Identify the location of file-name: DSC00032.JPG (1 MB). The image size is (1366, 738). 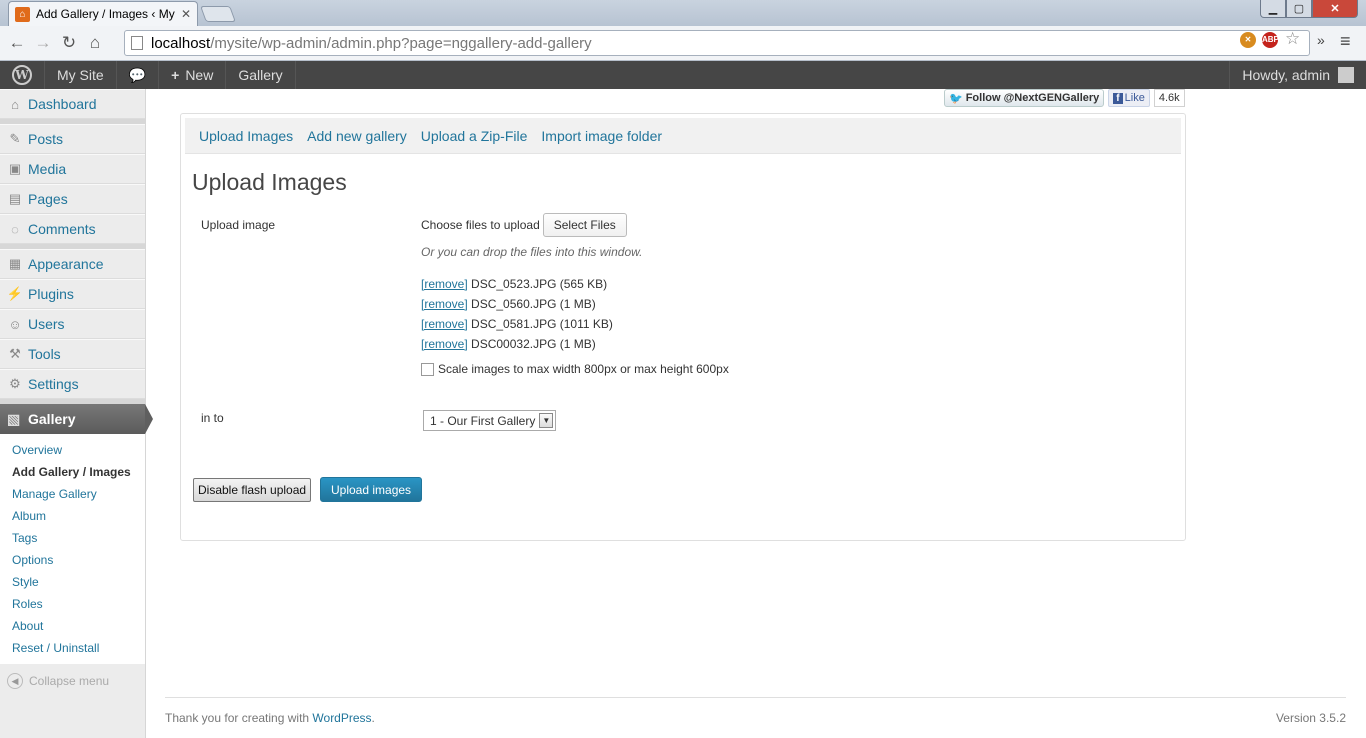
(533, 344).